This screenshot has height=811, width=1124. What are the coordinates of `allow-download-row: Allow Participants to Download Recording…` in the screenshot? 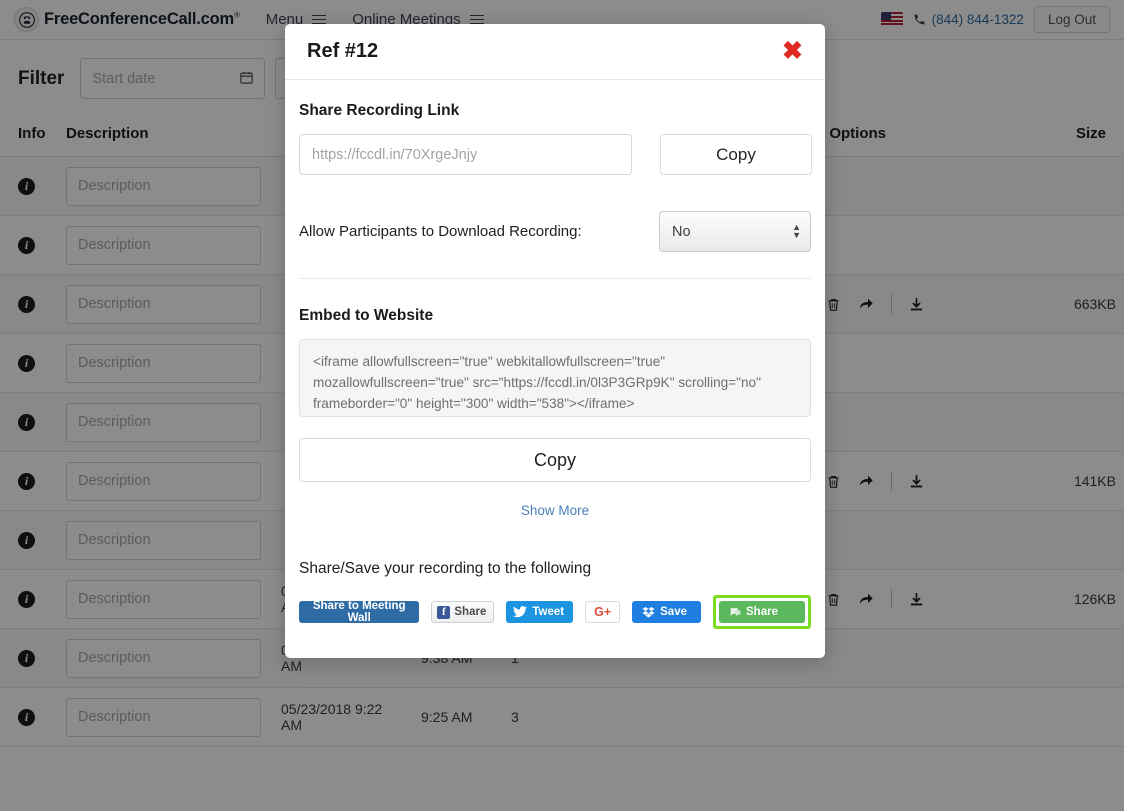 It's located at (555, 245).